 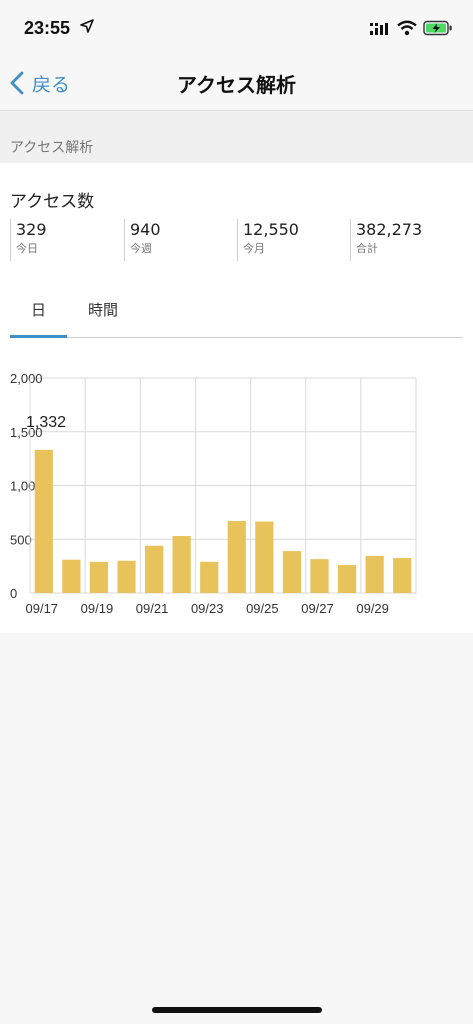 I want to click on max-value-annotation: 1,332, so click(x=46, y=422).